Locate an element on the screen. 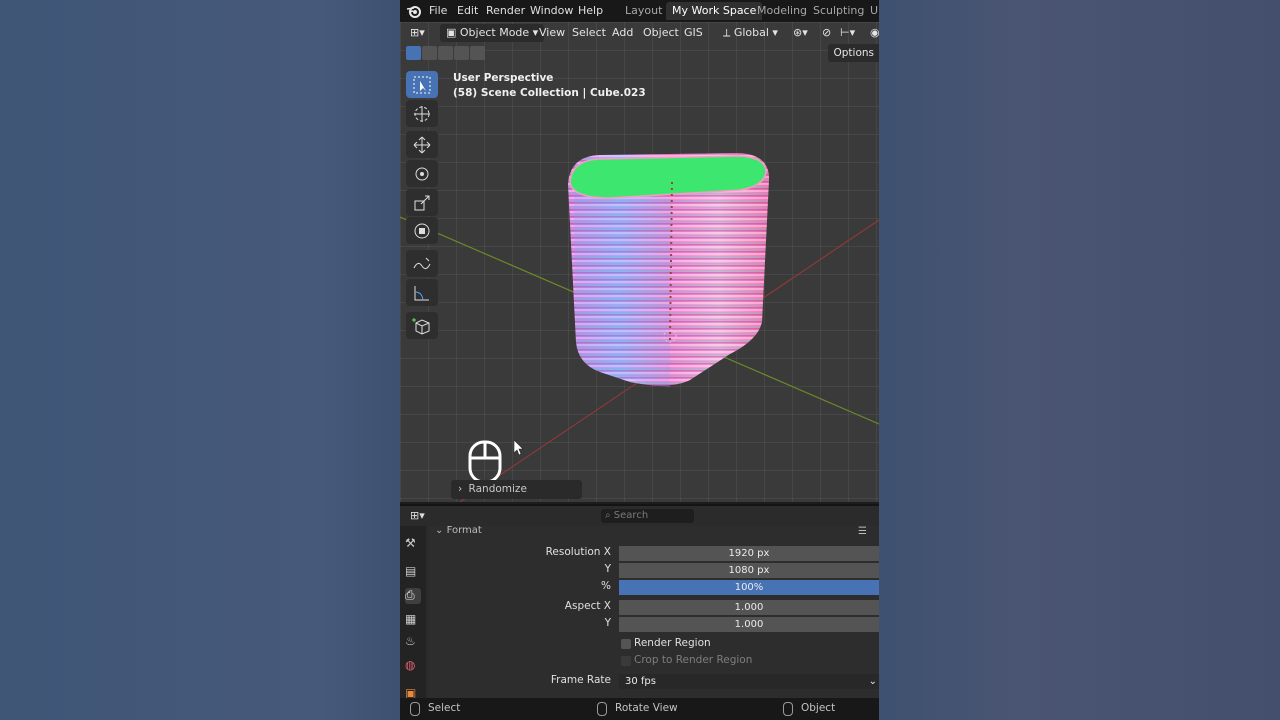 The image size is (1280, 720). blender-logo-icon is located at coordinates (414, 11).